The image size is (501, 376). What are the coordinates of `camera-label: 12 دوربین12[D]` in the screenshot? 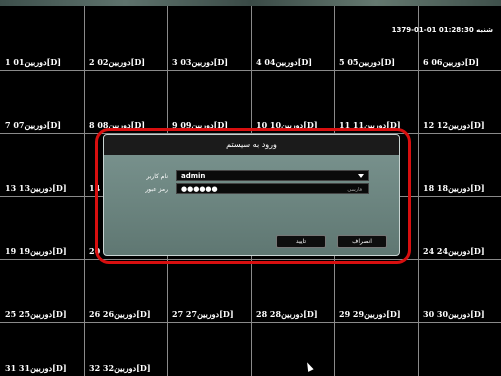 It's located at (454, 125).